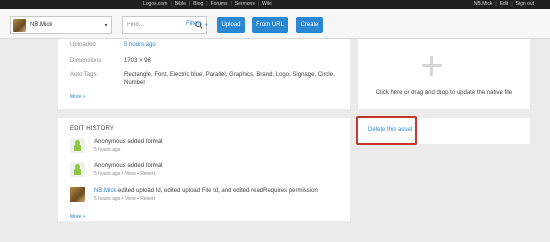 The width and height of the screenshot is (550, 242). What do you see at coordinates (483, 4) in the screenshot?
I see `user-name-link: NB.Mick` at bounding box center [483, 4].